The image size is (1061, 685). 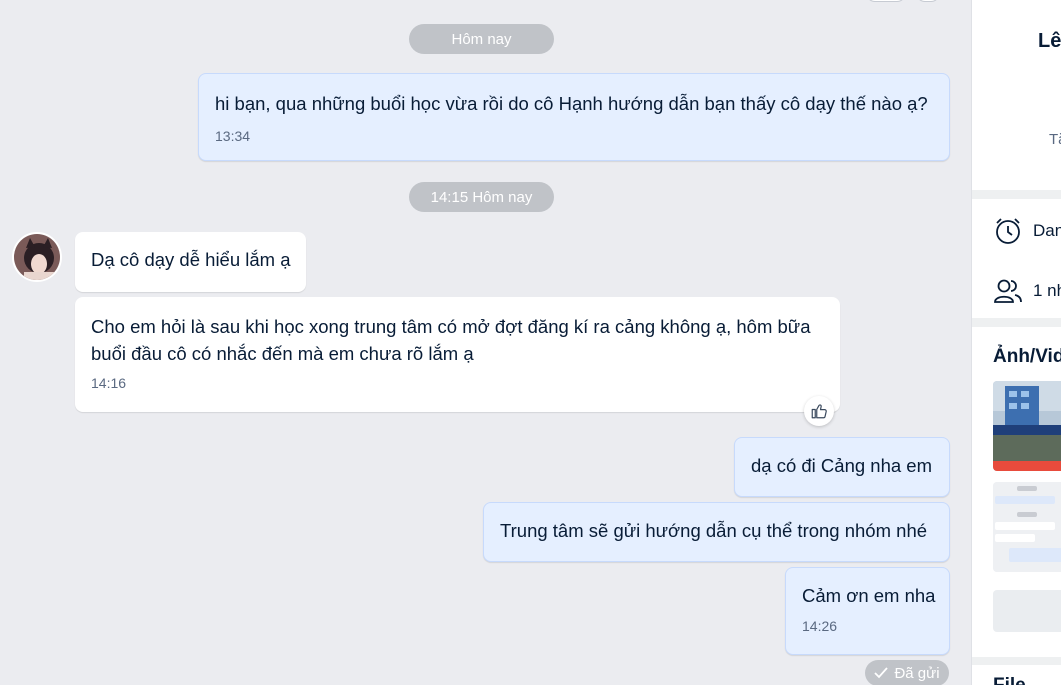 What do you see at coordinates (886, 1) in the screenshot?
I see `top-button-stub` at bounding box center [886, 1].